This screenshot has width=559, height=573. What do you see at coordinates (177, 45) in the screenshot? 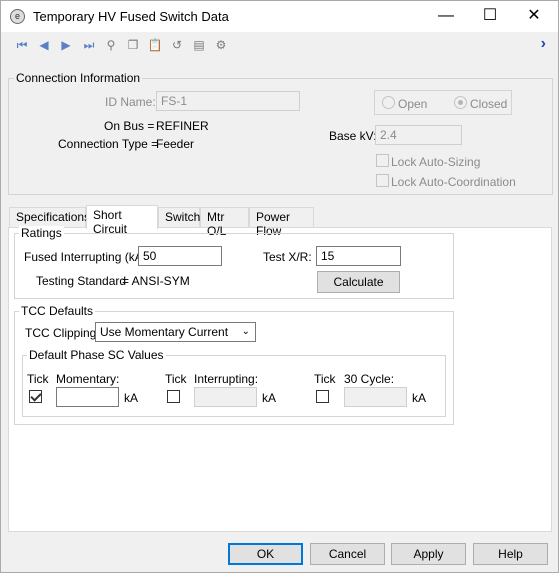
I see `undo-icon: ↺` at bounding box center [177, 45].